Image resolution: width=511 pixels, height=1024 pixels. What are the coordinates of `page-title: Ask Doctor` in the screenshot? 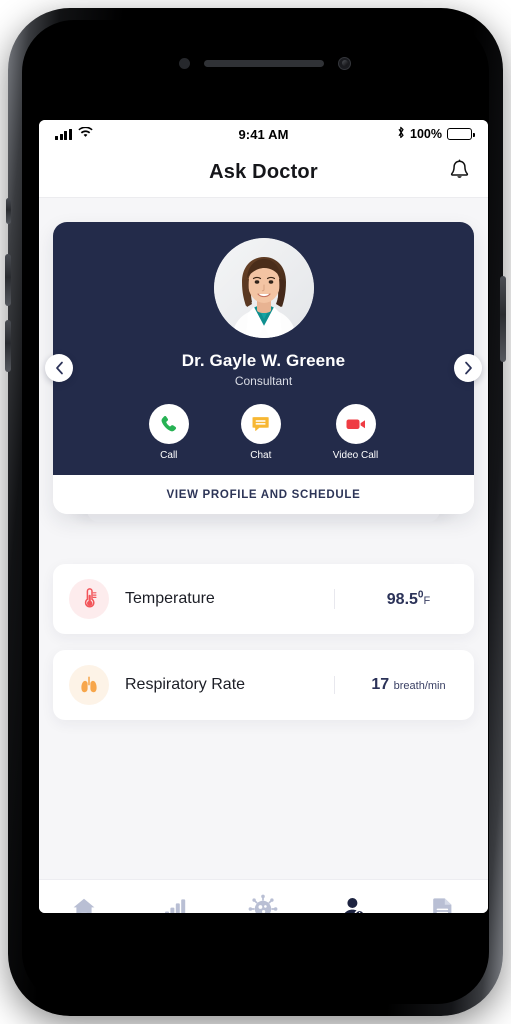 It's located at (263, 172).